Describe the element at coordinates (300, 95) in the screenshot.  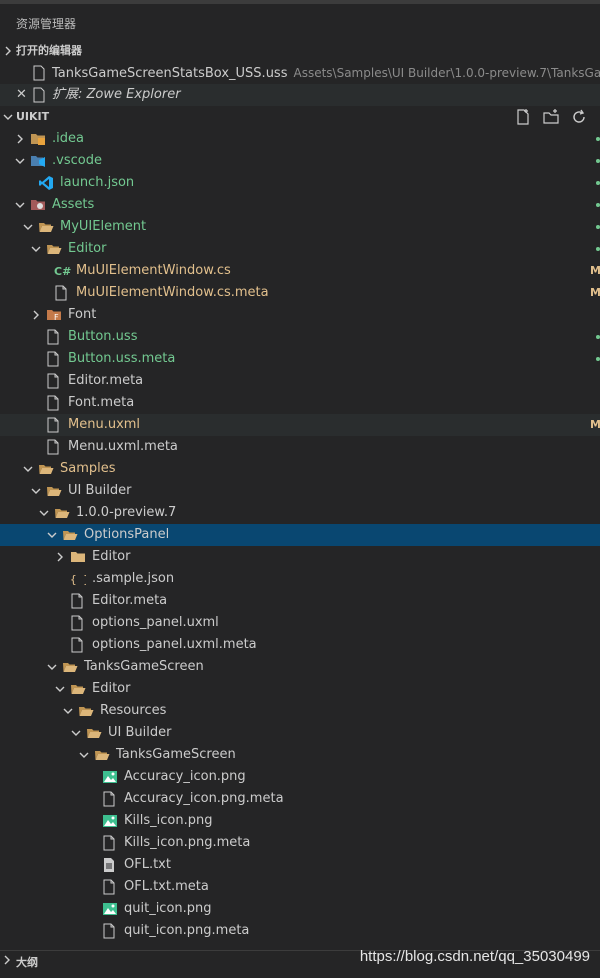
I see `open-editor-item: ✕ 扩展: Zowe Explorer` at that location.